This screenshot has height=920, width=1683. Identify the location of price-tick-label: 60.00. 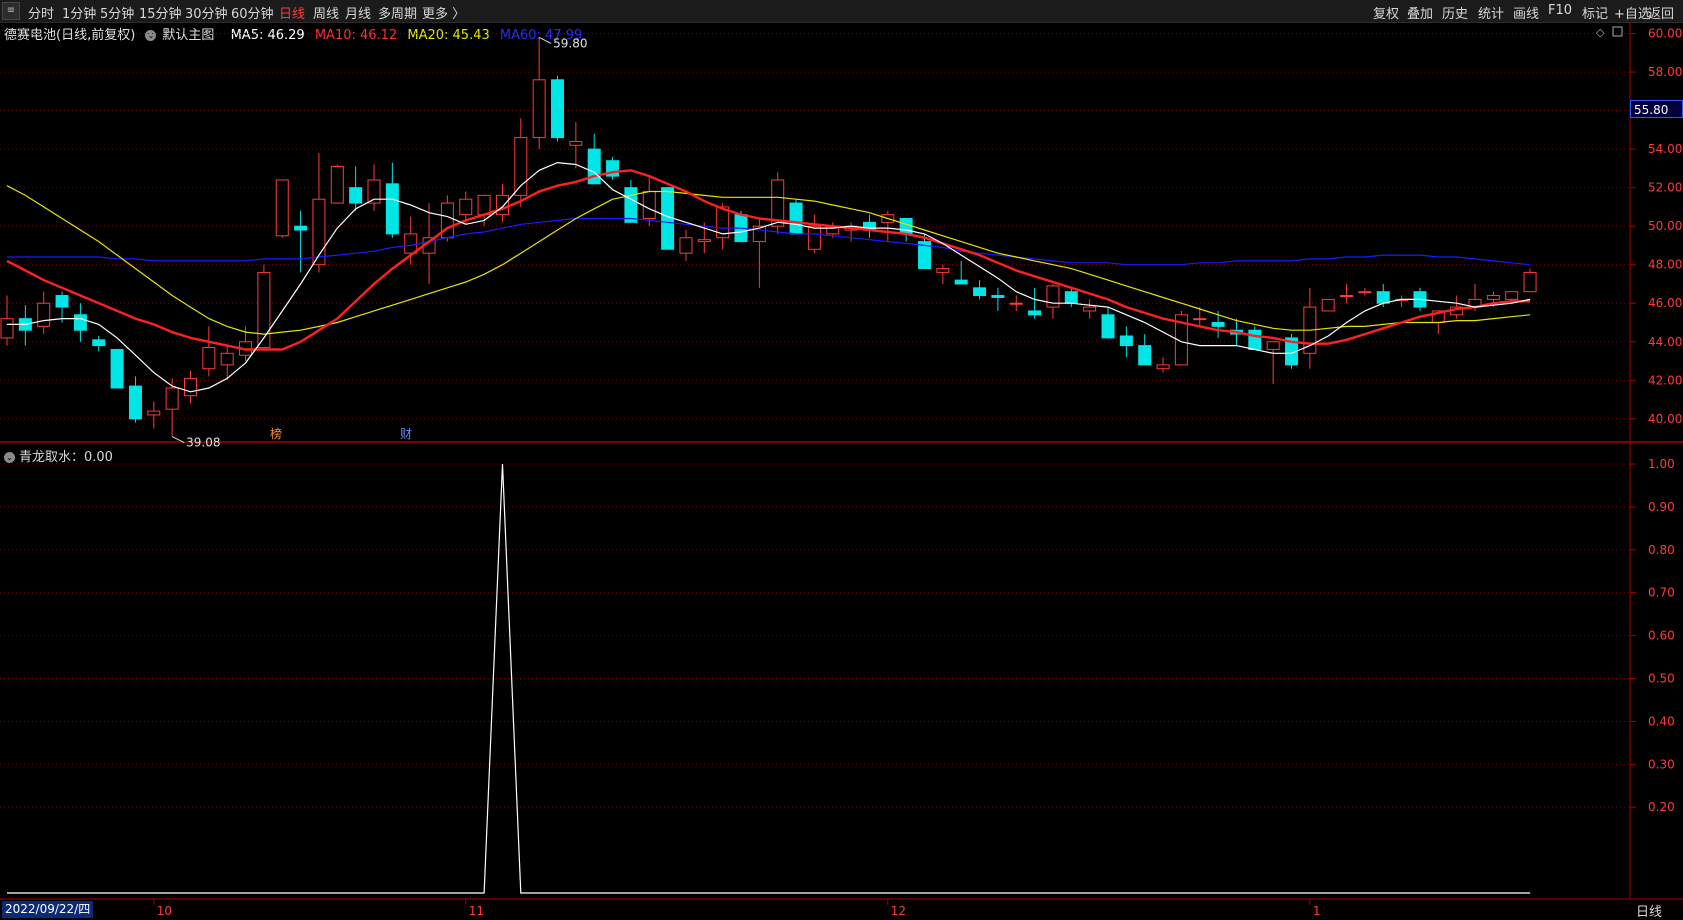
(1665, 34).